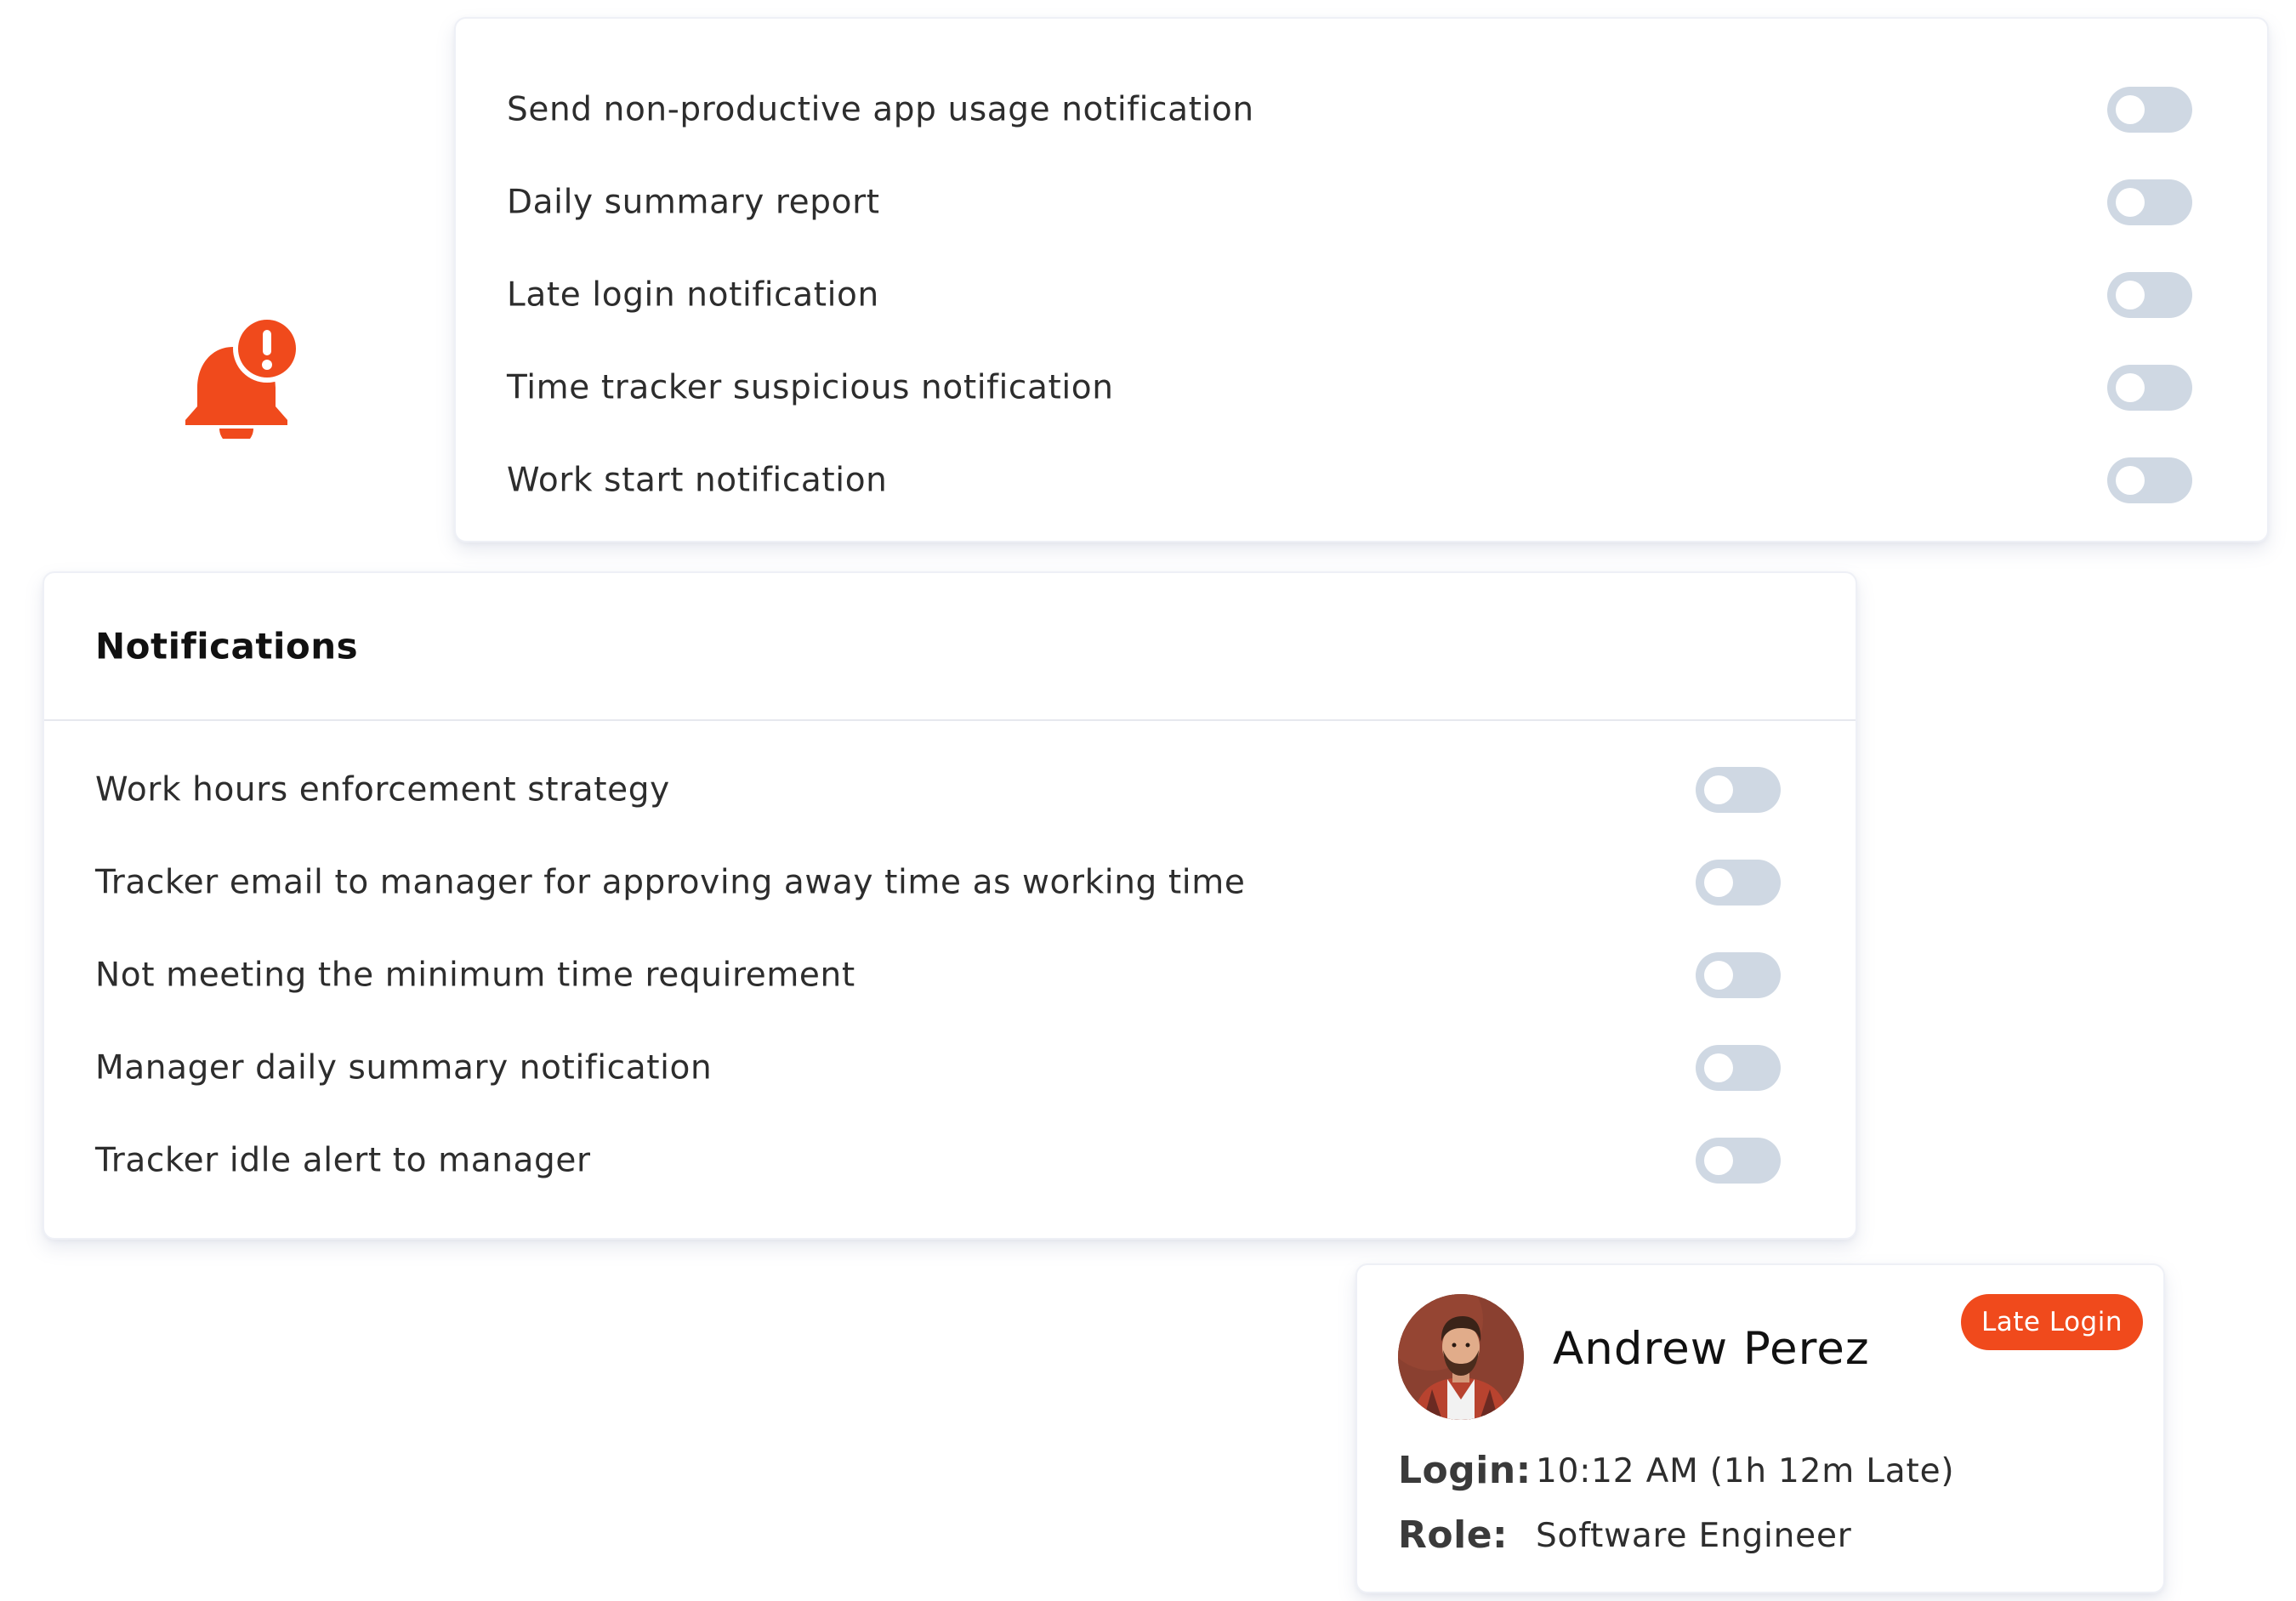  I want to click on setting-label: Daily summary report, so click(693, 202).